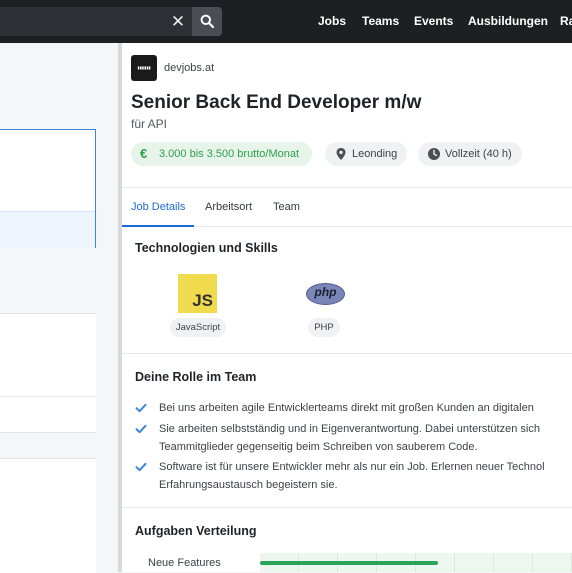 Image resolution: width=572 pixels, height=573 pixels. I want to click on nav-teams: Teams, so click(380, 21).